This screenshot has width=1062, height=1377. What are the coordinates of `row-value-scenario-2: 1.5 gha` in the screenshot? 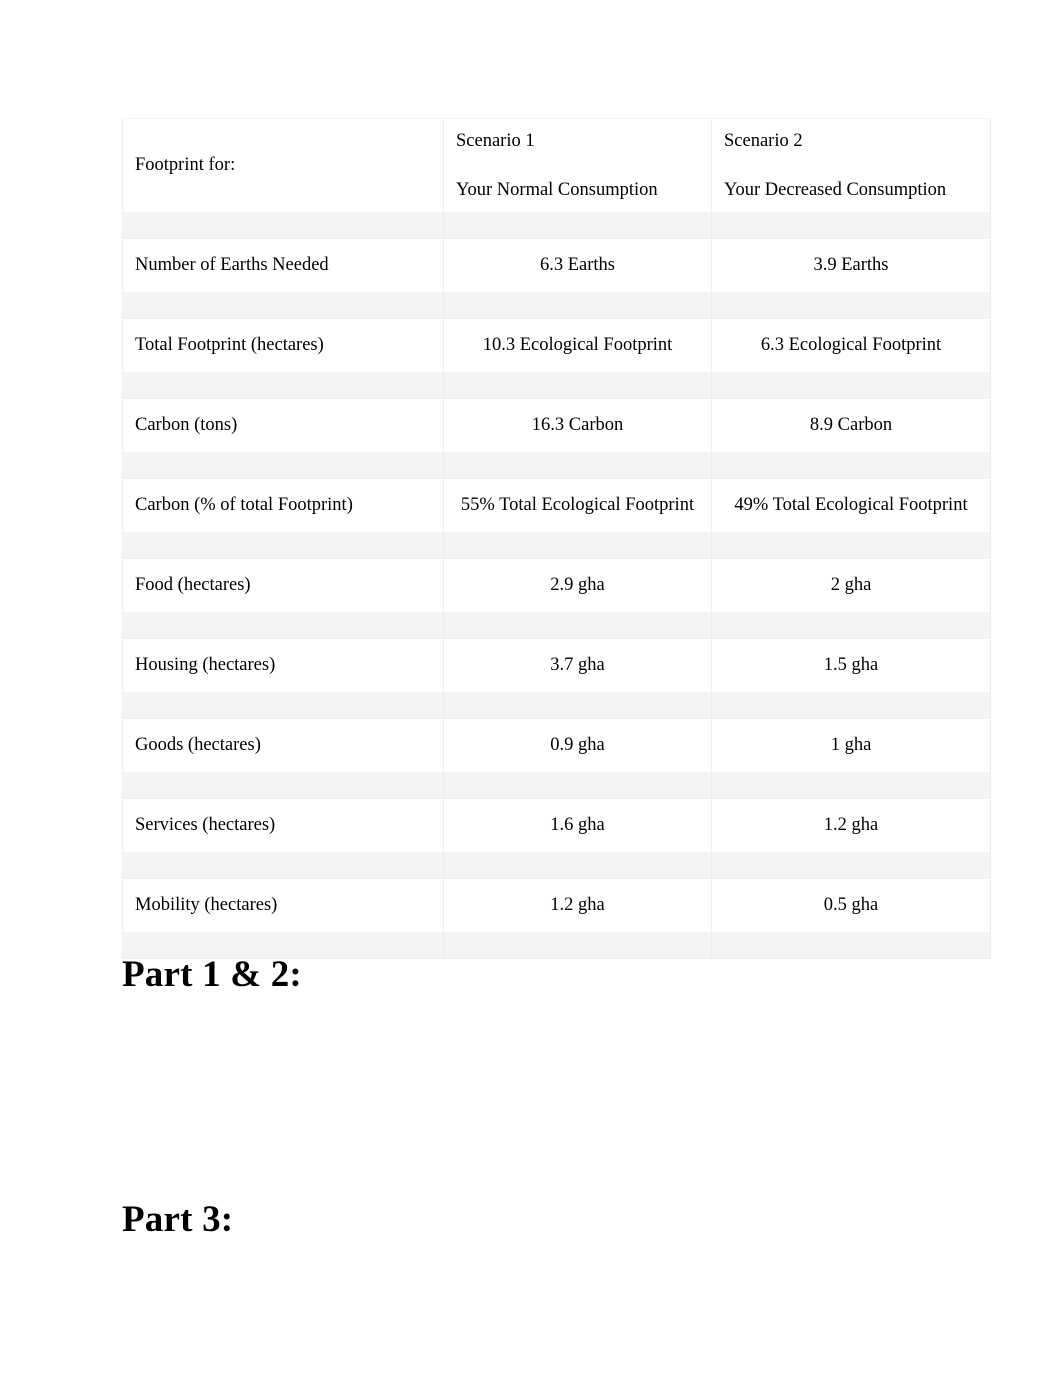 It's located at (851, 665).